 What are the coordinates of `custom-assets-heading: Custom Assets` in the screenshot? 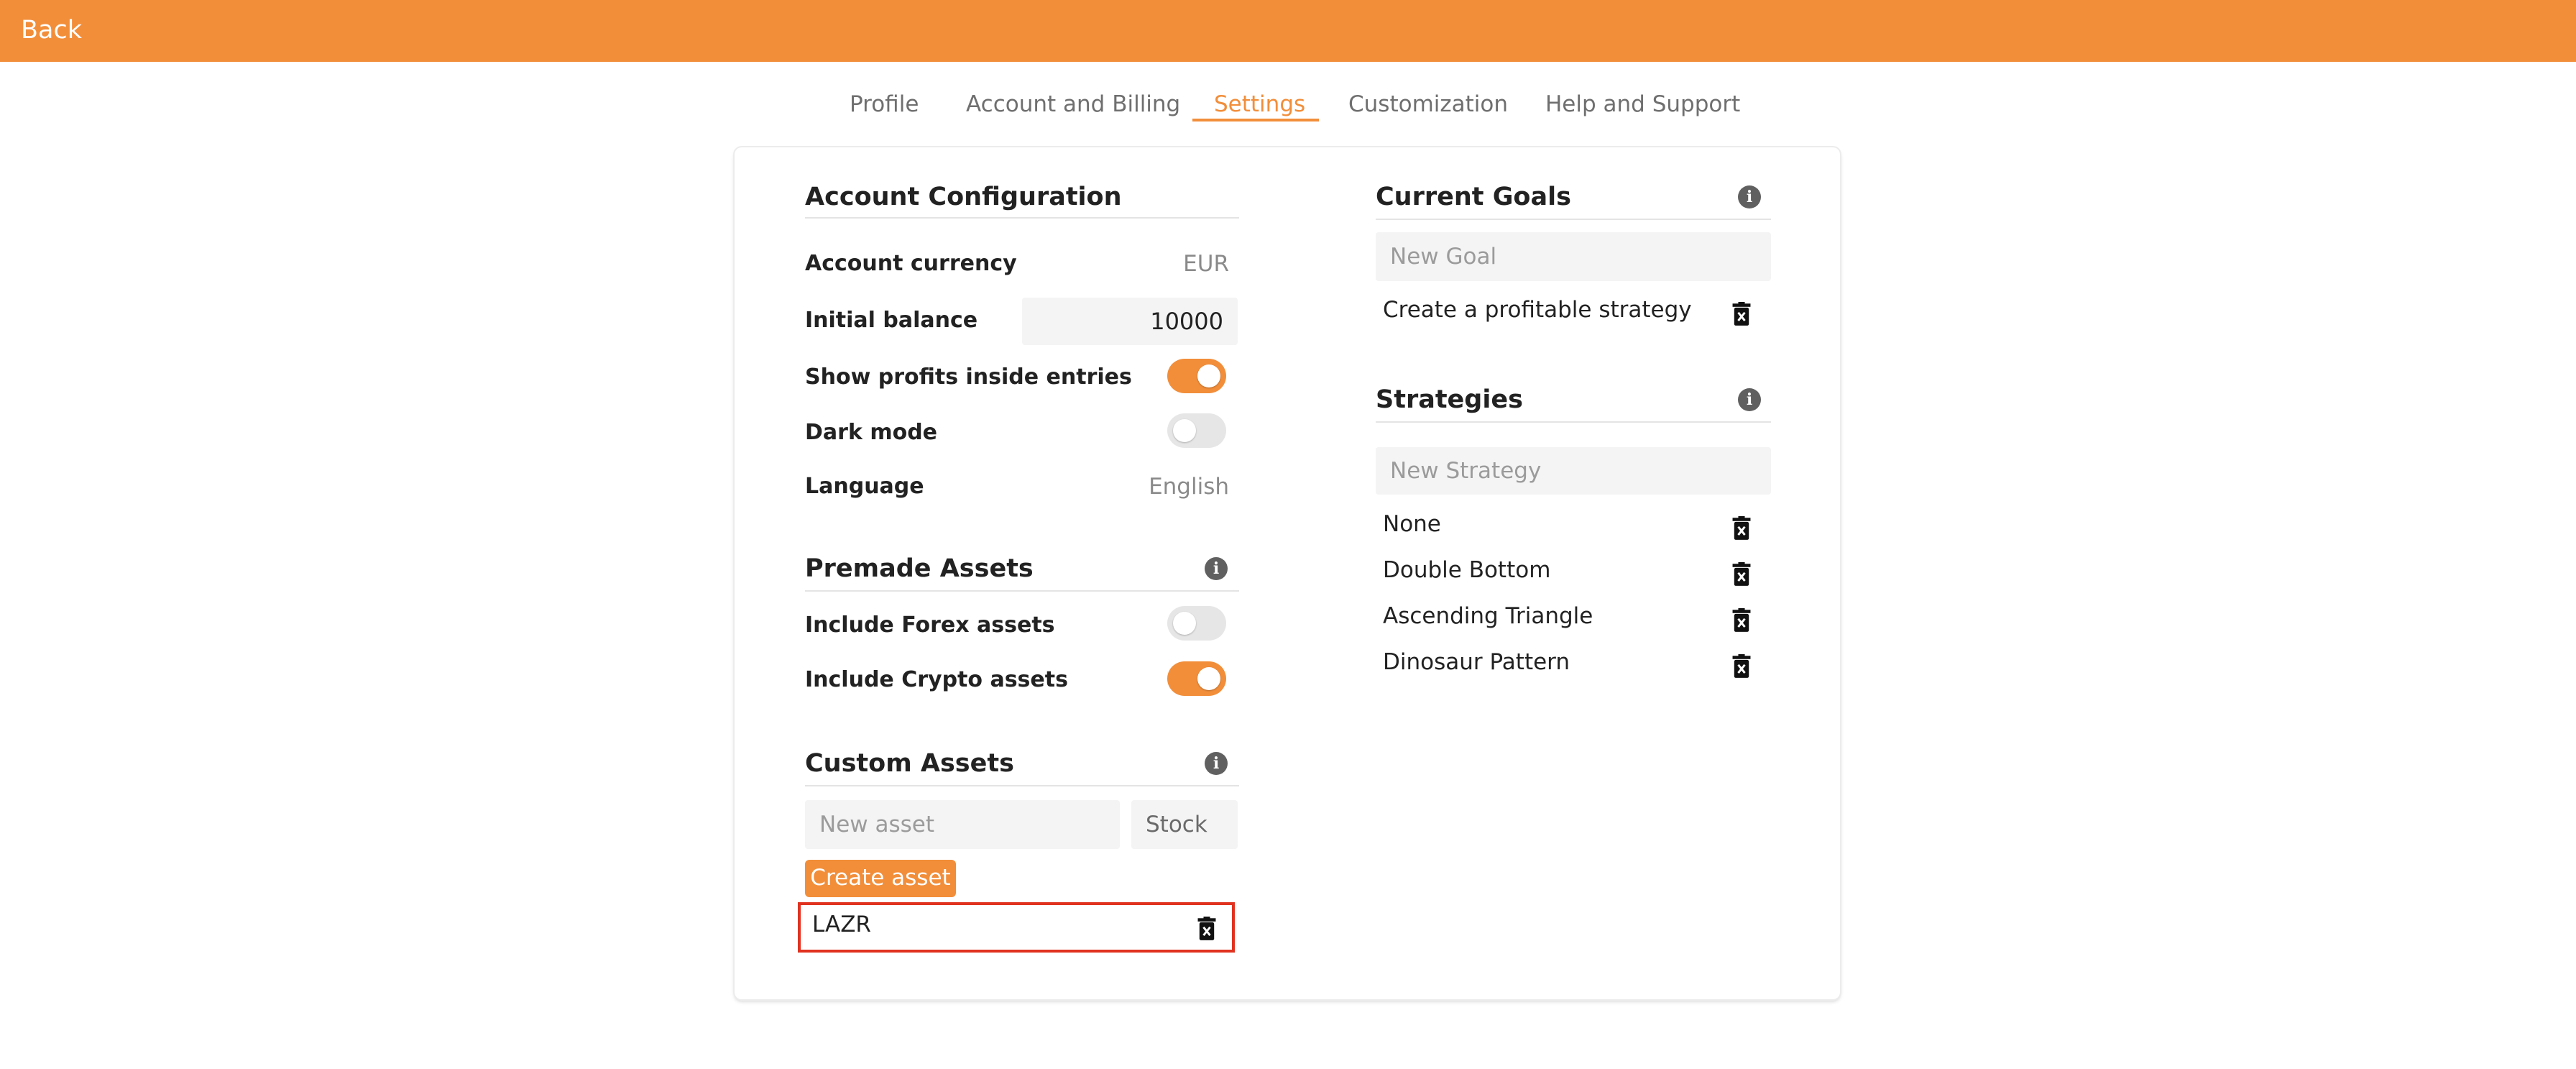 It's located at (909, 763).